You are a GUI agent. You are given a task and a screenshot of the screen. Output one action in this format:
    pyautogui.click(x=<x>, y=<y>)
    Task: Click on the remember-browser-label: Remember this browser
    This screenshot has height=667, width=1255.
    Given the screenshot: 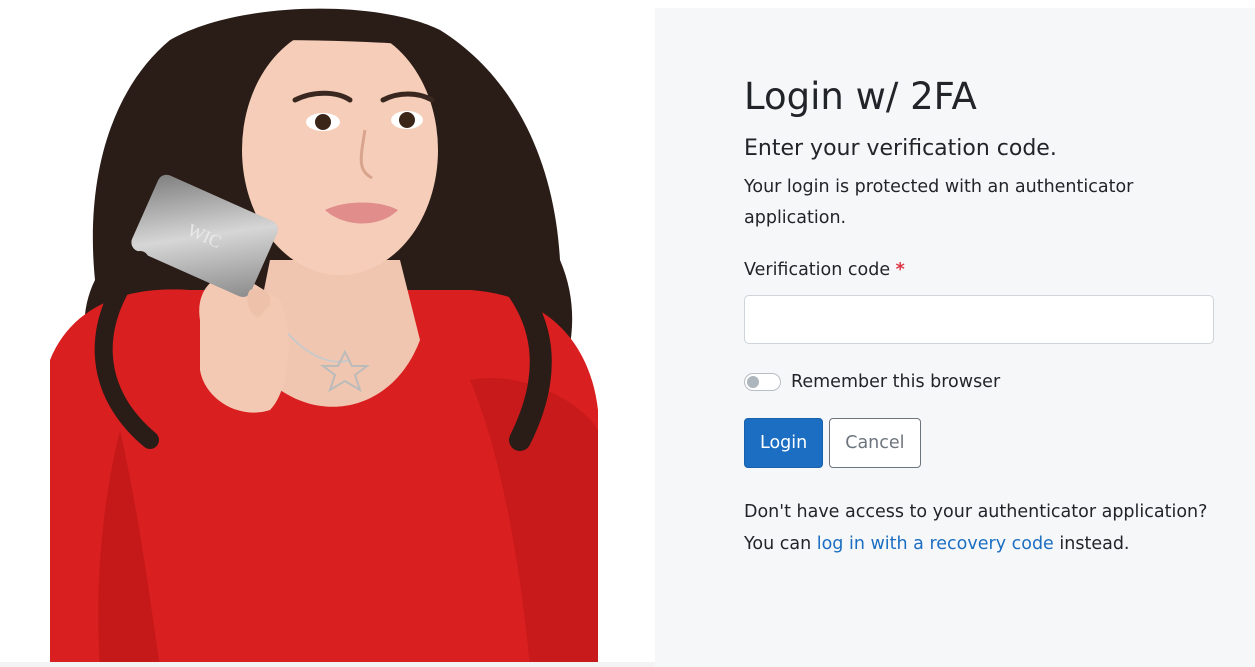 What is the action you would take?
    pyautogui.click(x=896, y=382)
    